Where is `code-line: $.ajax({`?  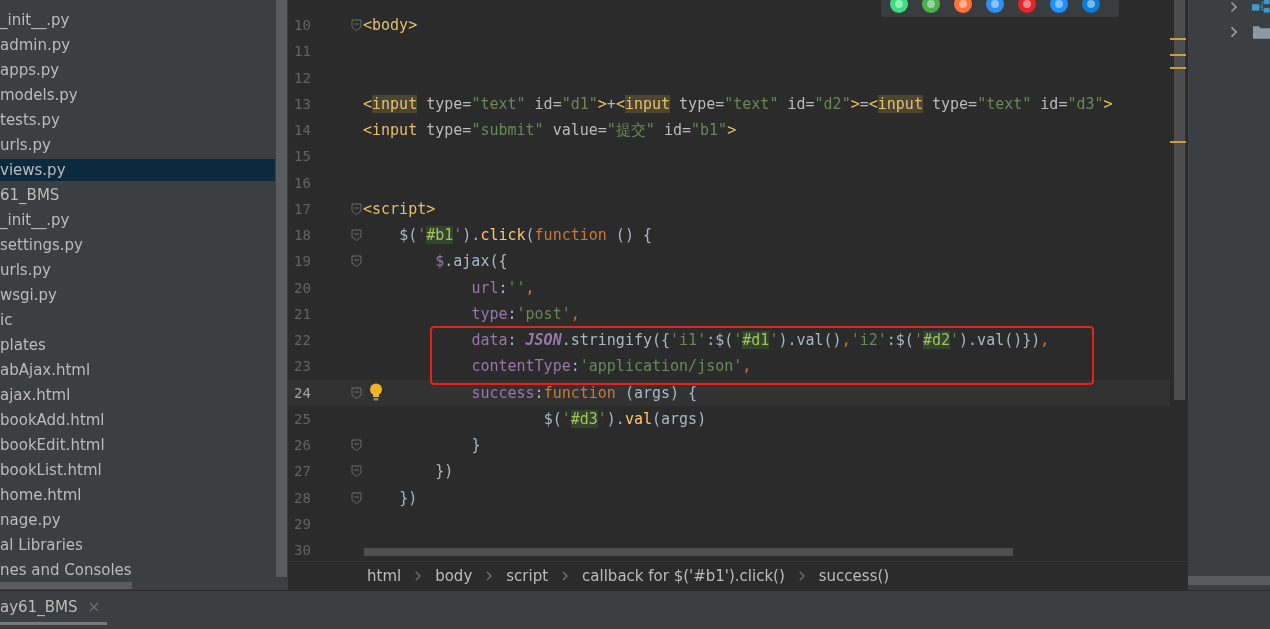
code-line: $.ajax({ is located at coordinates (471, 261).